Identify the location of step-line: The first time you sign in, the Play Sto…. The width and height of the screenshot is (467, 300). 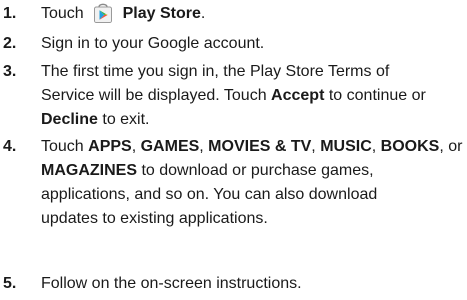
(215, 71).